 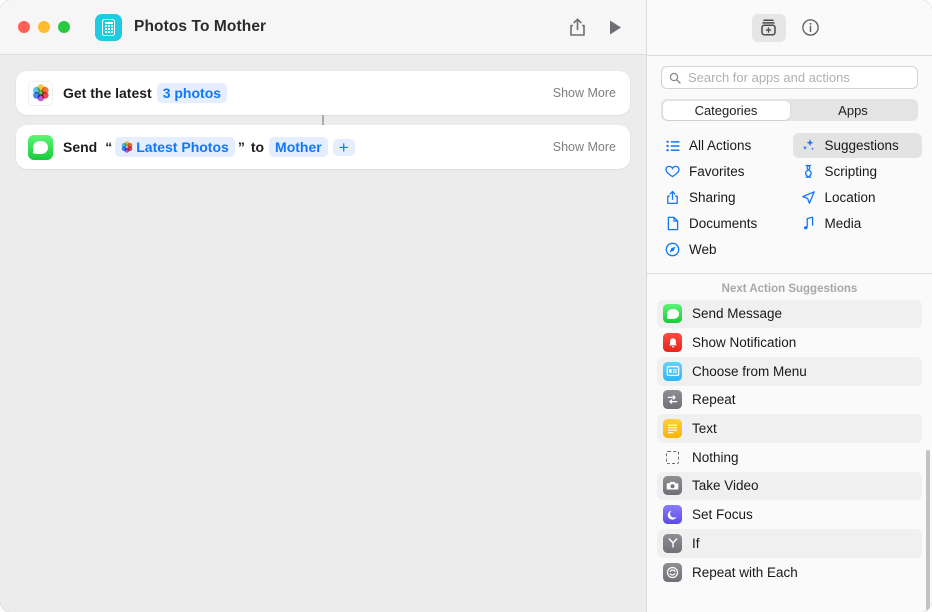 I want to click on speech-bubble-glyph, so click(x=40, y=147).